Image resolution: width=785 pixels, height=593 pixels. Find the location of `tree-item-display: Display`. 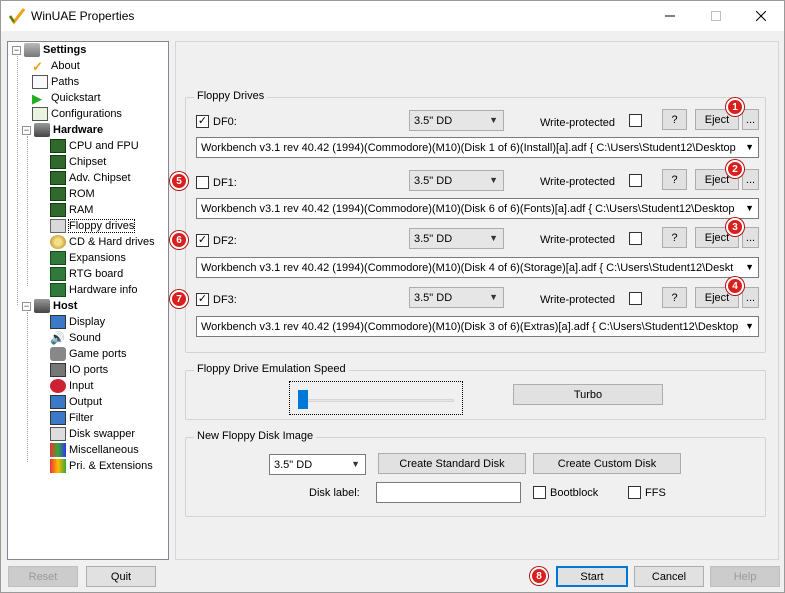

tree-item-display: Display is located at coordinates (77, 322).